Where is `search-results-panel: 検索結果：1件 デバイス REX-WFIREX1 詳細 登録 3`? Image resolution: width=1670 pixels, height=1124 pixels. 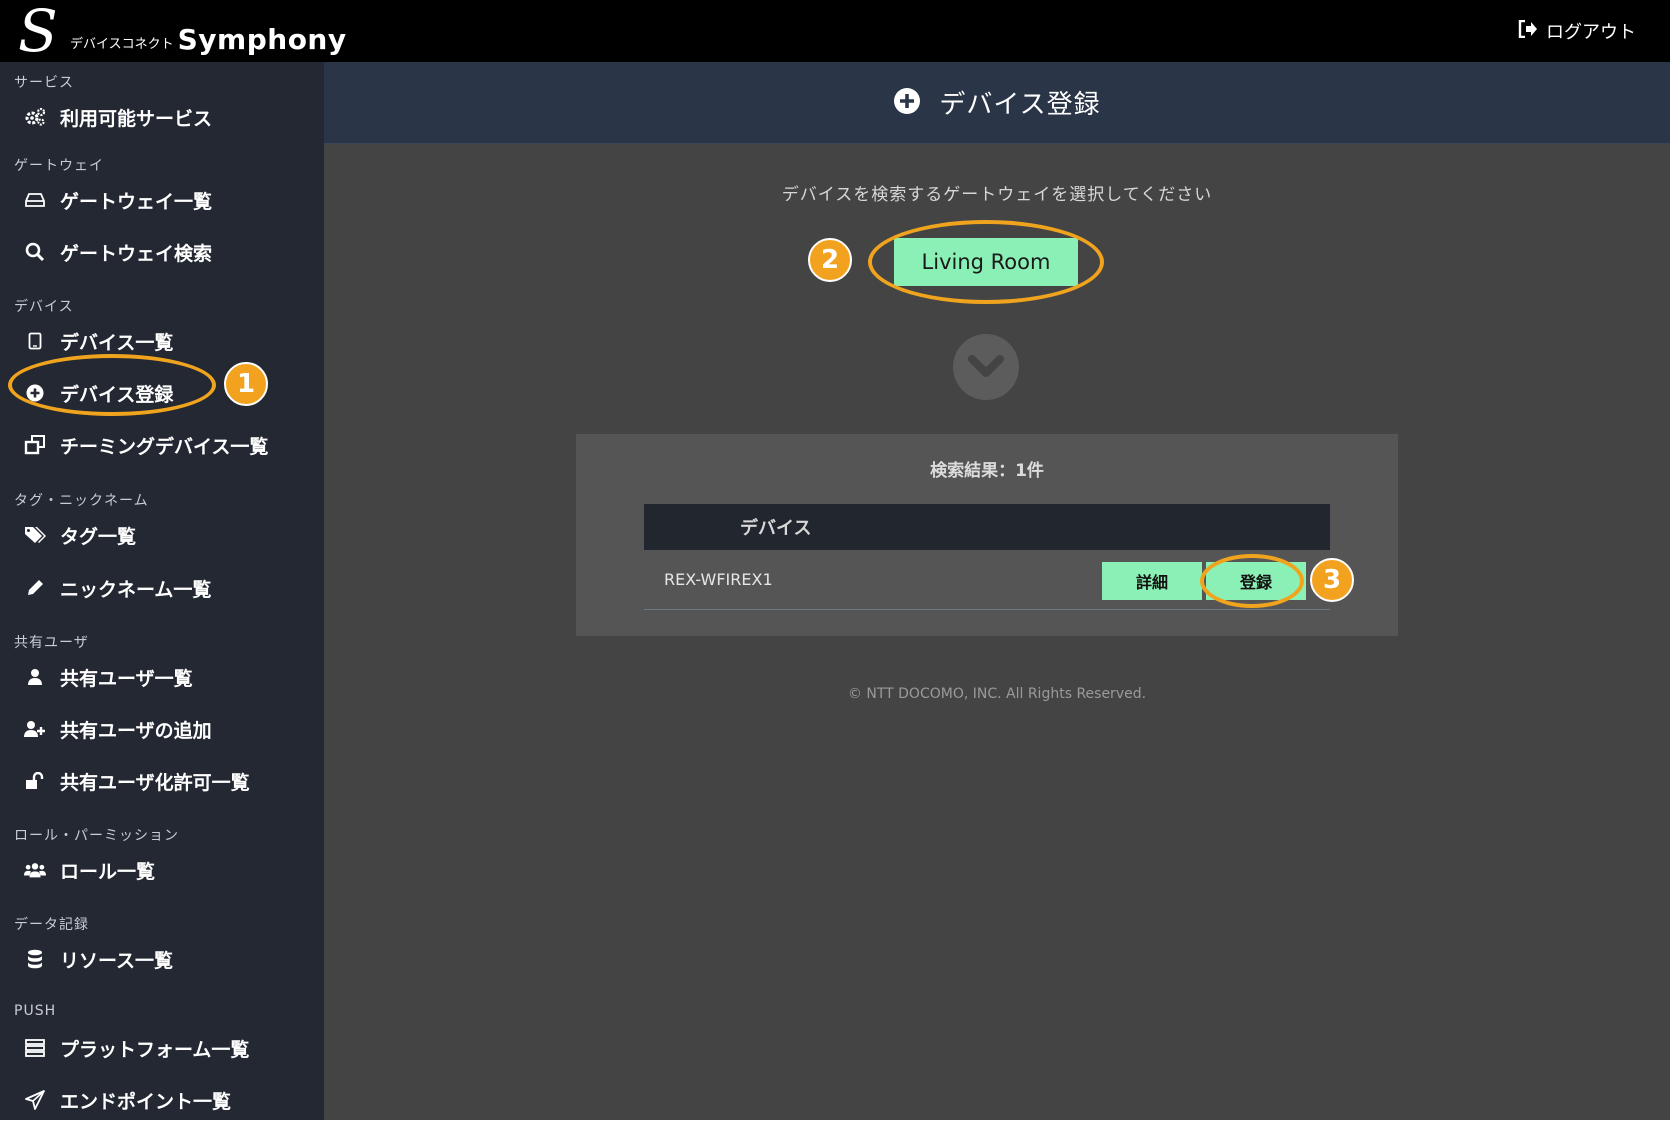
search-results-panel: 検索結果：1件 デバイス REX-WFIREX1 詳細 登録 3 is located at coordinates (987, 535).